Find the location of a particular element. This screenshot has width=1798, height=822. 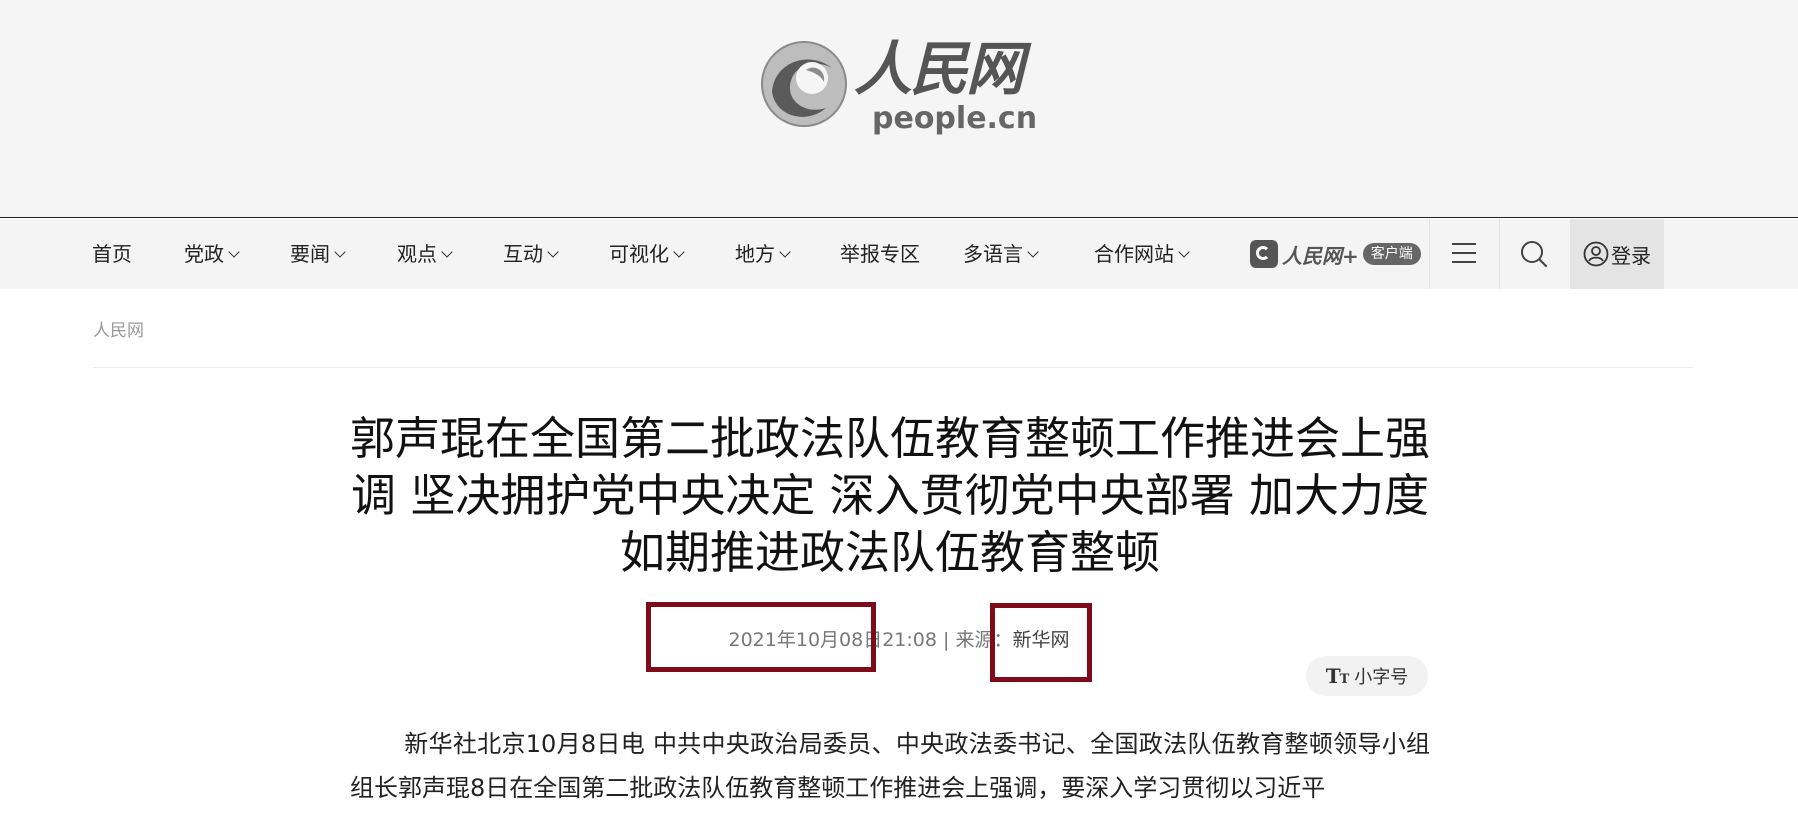

nav-label: 可视化 is located at coordinates (639, 254).